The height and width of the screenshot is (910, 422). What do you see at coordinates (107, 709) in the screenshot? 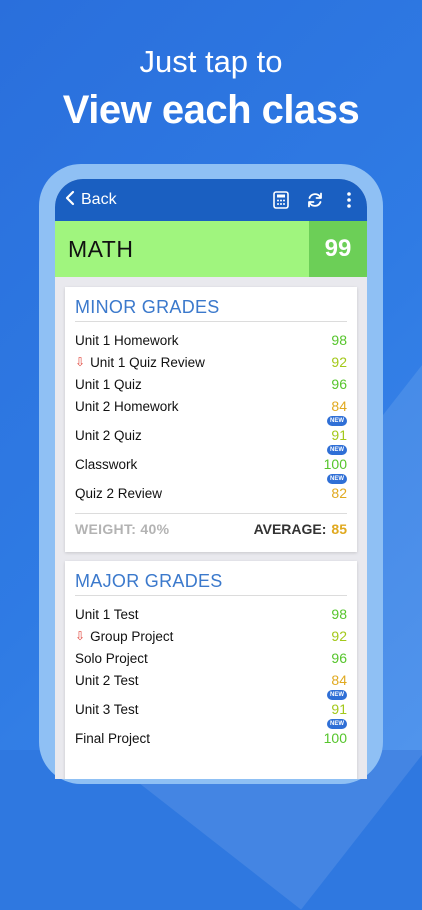
I see `grade-name-text: Unit 3 Test` at bounding box center [107, 709].